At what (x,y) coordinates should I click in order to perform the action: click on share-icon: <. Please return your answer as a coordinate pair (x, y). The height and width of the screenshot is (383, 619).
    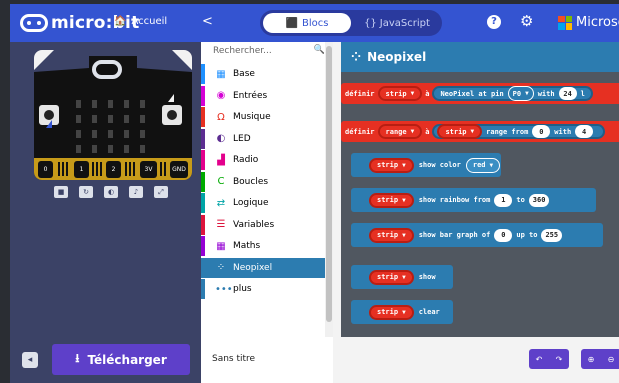
    Looking at the image, I should click on (207, 21).